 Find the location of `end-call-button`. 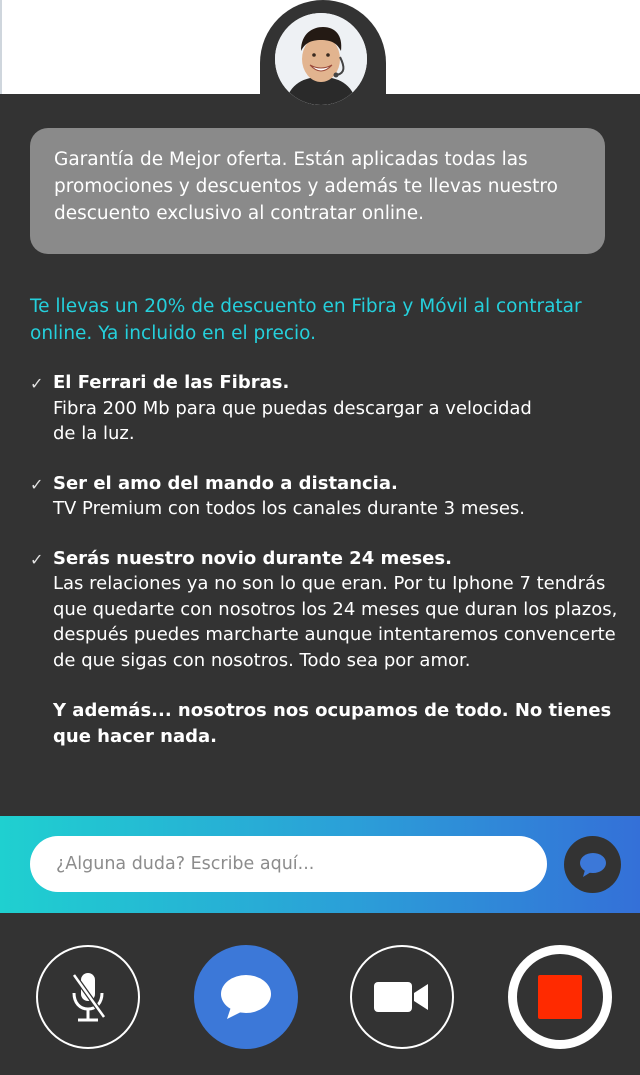

end-call-button is located at coordinates (560, 997).